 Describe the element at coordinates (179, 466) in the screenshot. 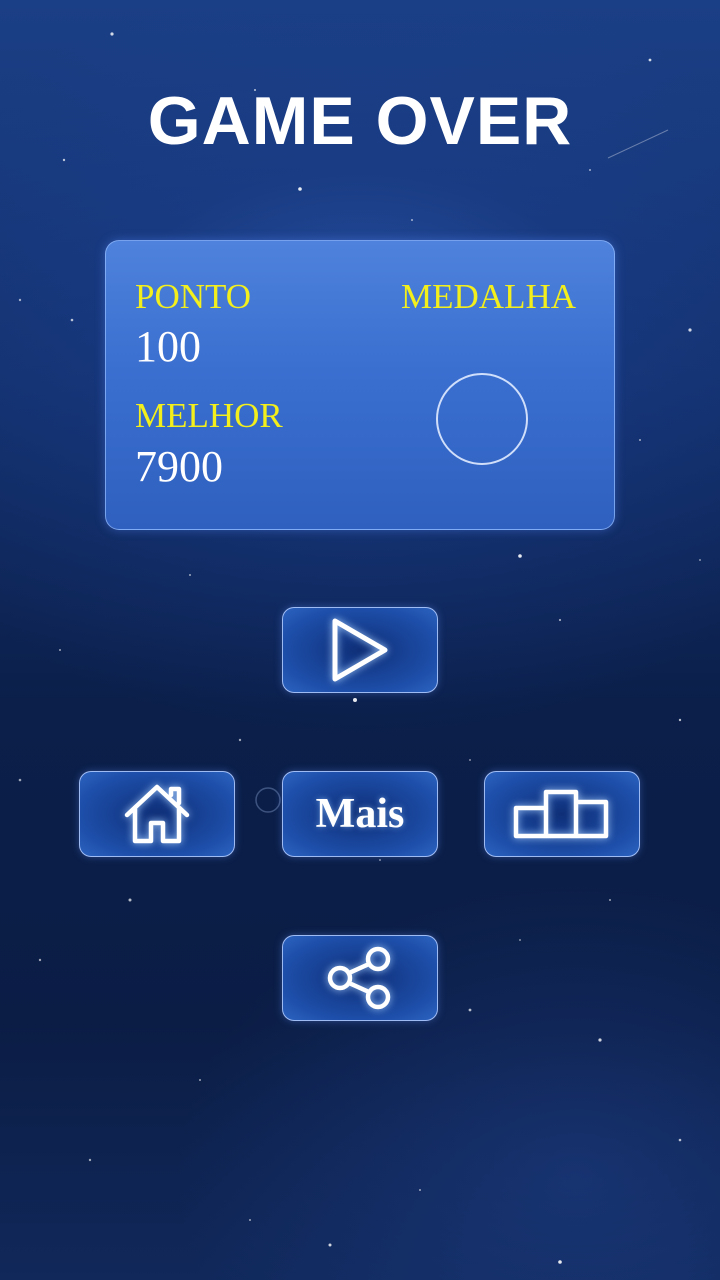

I see `best-value: 7900` at that location.